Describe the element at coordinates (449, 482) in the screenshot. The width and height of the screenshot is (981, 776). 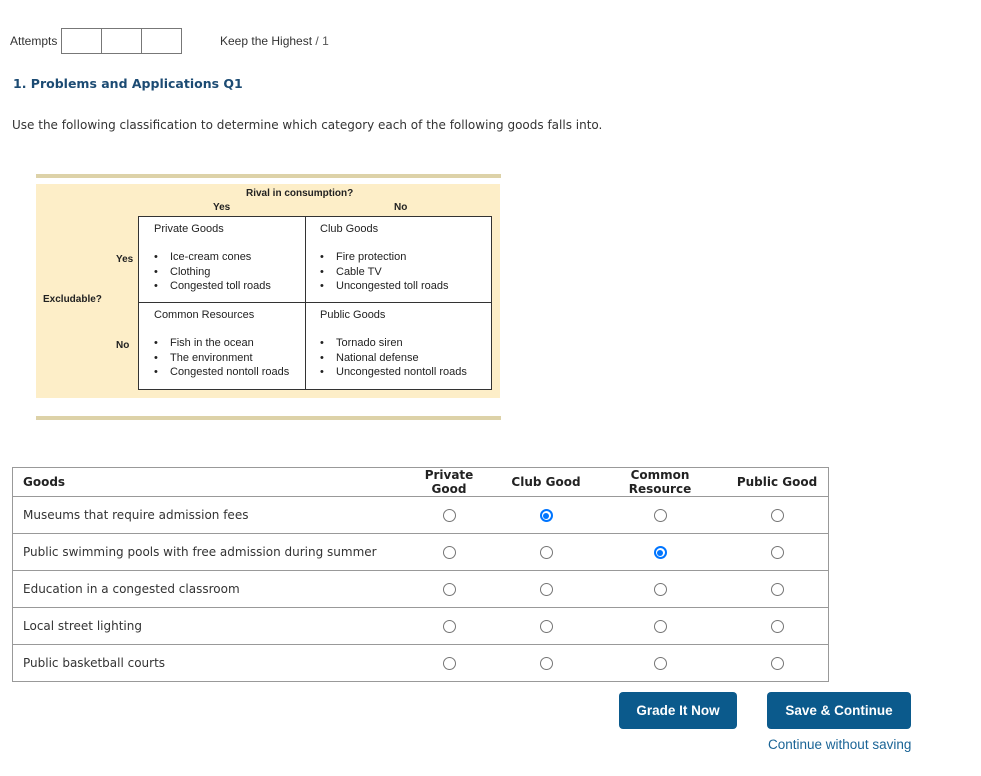
I see `column-header-private-good: Private Good` at that location.